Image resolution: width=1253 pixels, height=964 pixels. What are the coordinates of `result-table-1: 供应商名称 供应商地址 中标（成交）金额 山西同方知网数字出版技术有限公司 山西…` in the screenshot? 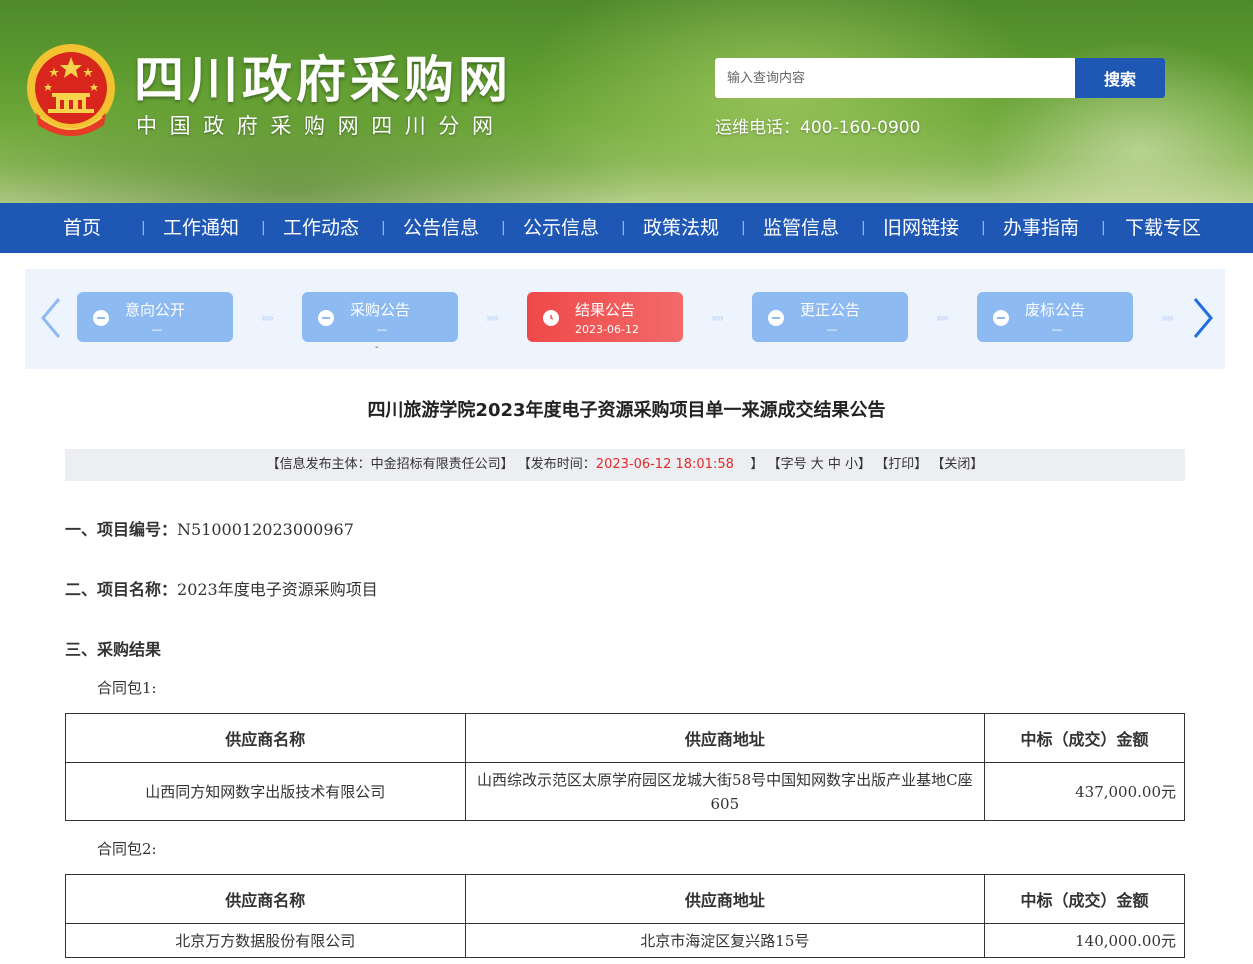 It's located at (625, 767).